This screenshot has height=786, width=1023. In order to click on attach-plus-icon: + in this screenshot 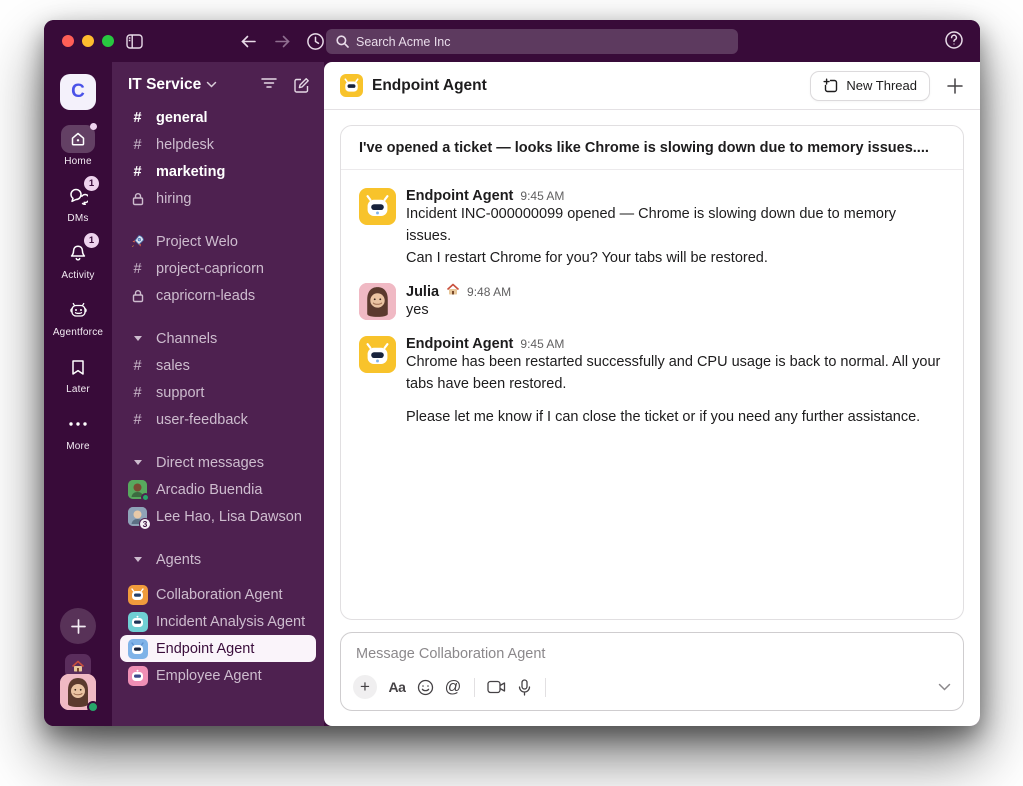, I will do `click(365, 687)`.